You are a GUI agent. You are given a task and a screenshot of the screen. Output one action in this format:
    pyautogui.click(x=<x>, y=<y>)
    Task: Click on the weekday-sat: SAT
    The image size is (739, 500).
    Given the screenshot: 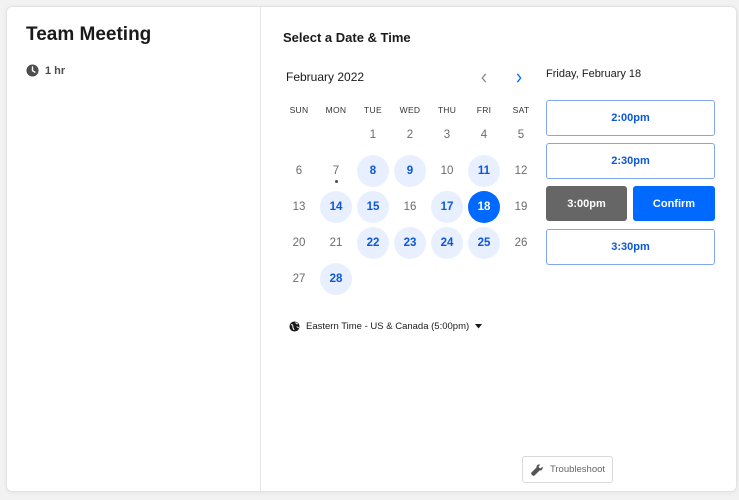 What is the action you would take?
    pyautogui.click(x=521, y=110)
    